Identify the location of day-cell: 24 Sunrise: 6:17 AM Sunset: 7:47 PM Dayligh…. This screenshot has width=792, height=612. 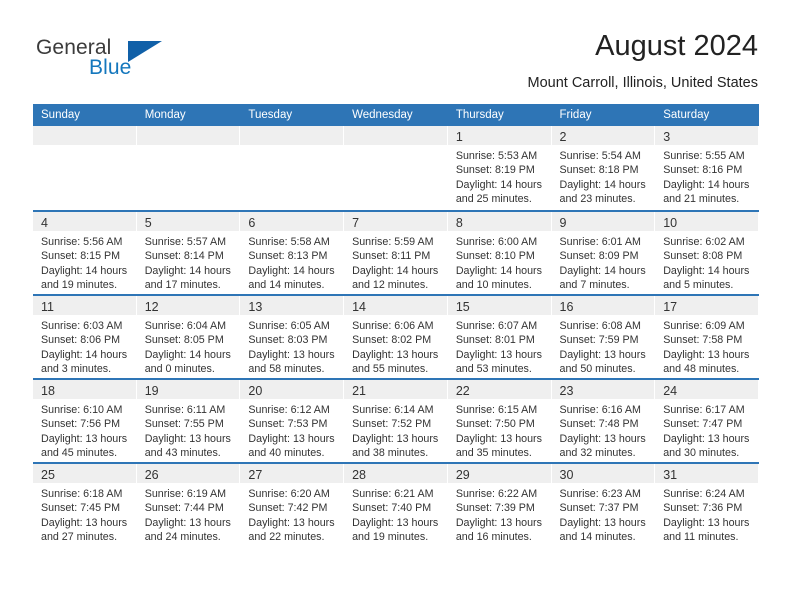
(707, 420).